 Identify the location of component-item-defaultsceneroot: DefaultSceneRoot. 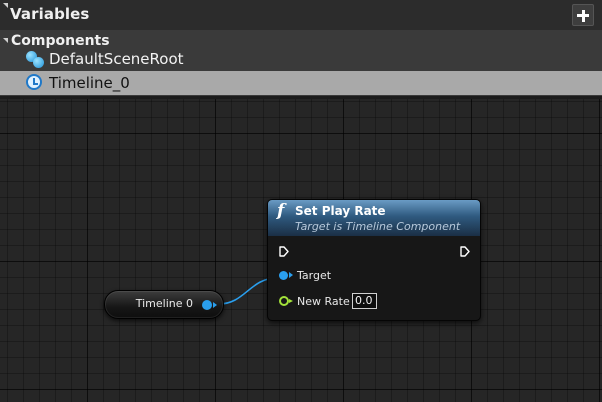
(301, 59).